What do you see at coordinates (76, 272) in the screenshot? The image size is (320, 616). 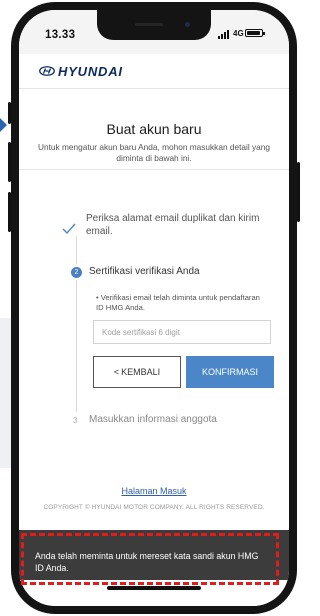 I see `step-2-number: 2` at bounding box center [76, 272].